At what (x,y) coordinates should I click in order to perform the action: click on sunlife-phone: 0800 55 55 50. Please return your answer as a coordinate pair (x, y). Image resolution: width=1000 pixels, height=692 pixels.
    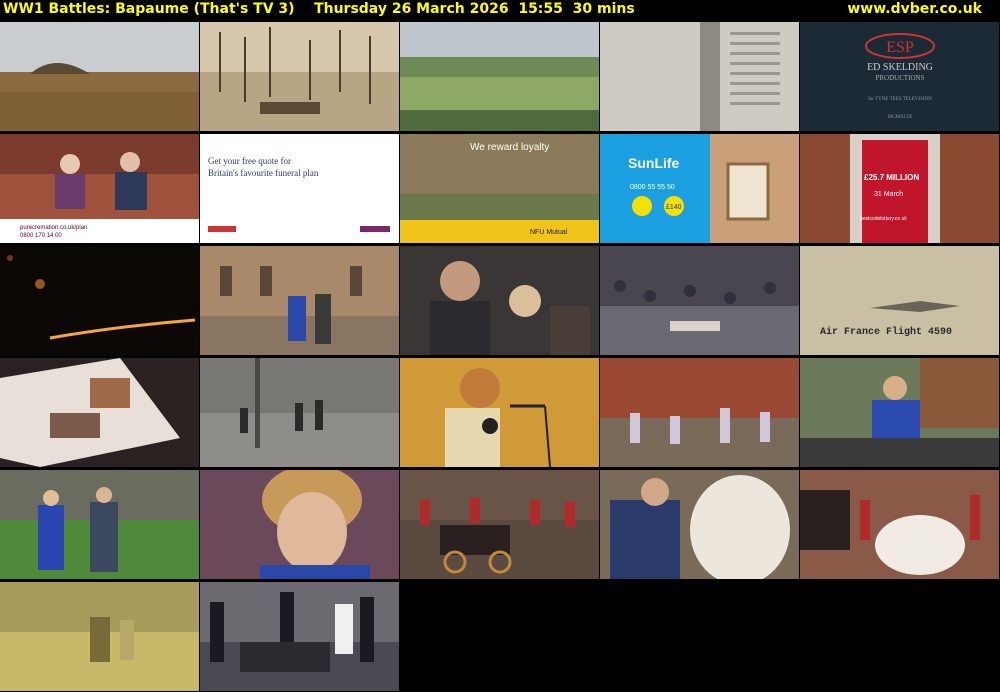
    Looking at the image, I should click on (652, 187).